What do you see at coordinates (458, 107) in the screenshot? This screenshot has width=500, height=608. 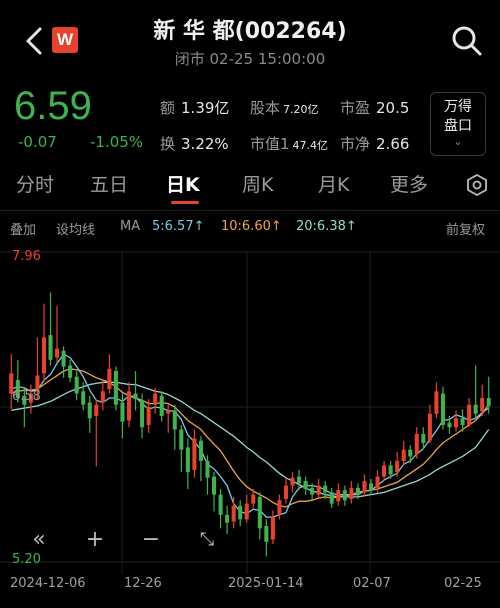 I see `order-book-line1: 万得` at bounding box center [458, 107].